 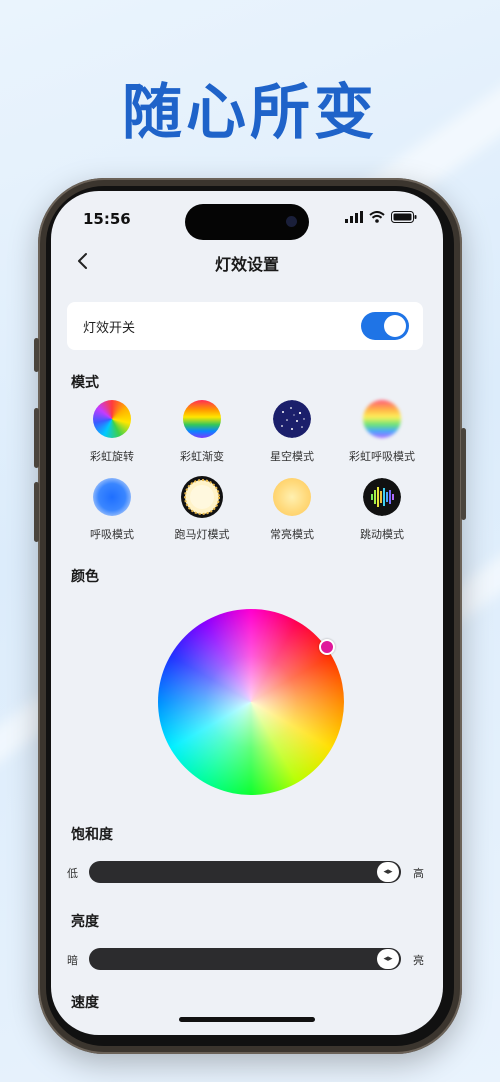 I want to click on mode-rainbow-breath: 彩虹呼吸模式, so click(x=382, y=432).